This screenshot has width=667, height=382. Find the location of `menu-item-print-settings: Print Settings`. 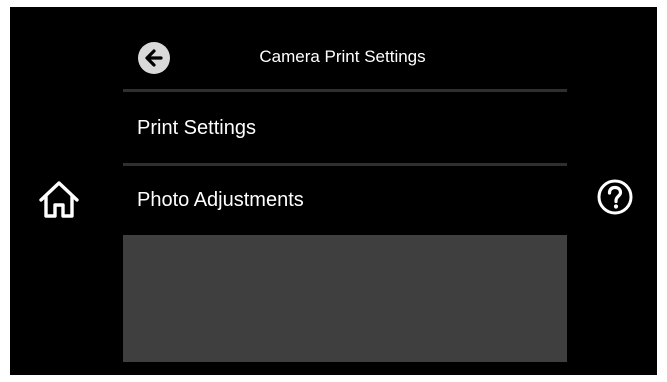

menu-item-print-settings: Print Settings is located at coordinates (345, 128).